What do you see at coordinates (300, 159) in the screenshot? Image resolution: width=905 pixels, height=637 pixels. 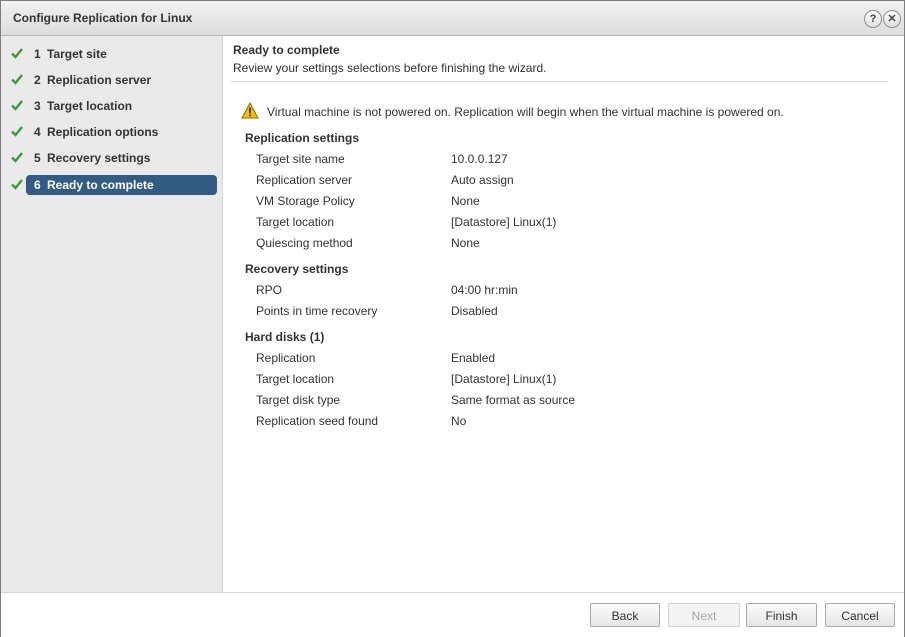 I see `row-key: Target site name` at bounding box center [300, 159].